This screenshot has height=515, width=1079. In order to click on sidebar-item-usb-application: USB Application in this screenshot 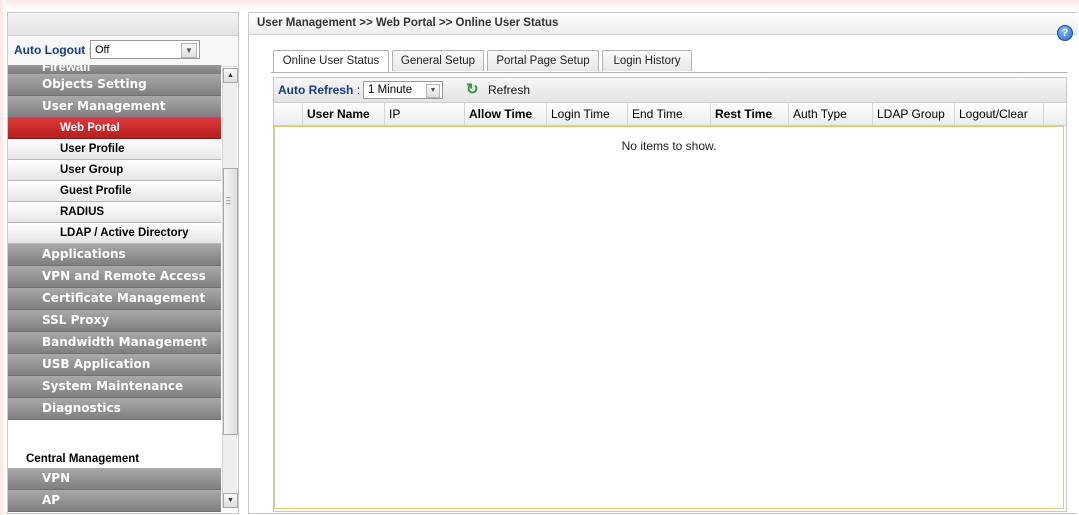, I will do `click(114, 365)`.